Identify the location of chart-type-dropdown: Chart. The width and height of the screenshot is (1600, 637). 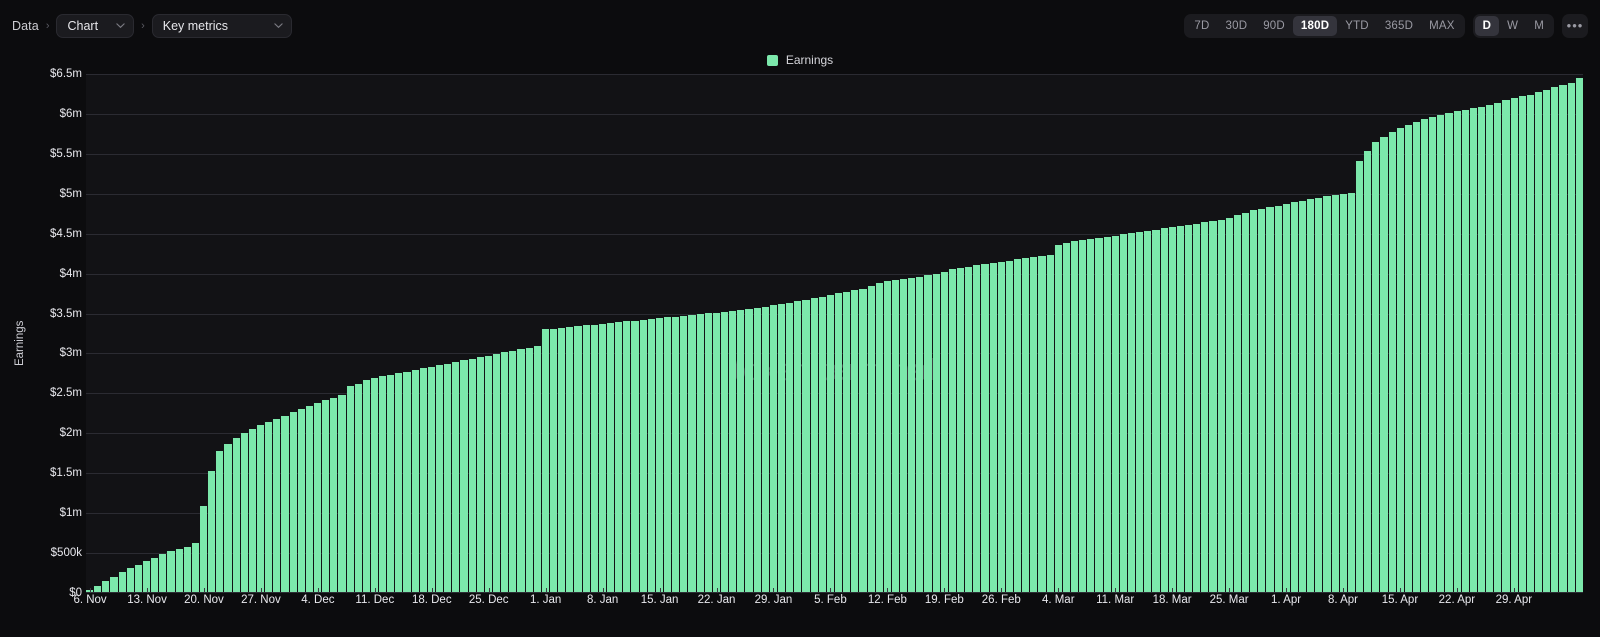
(95, 25).